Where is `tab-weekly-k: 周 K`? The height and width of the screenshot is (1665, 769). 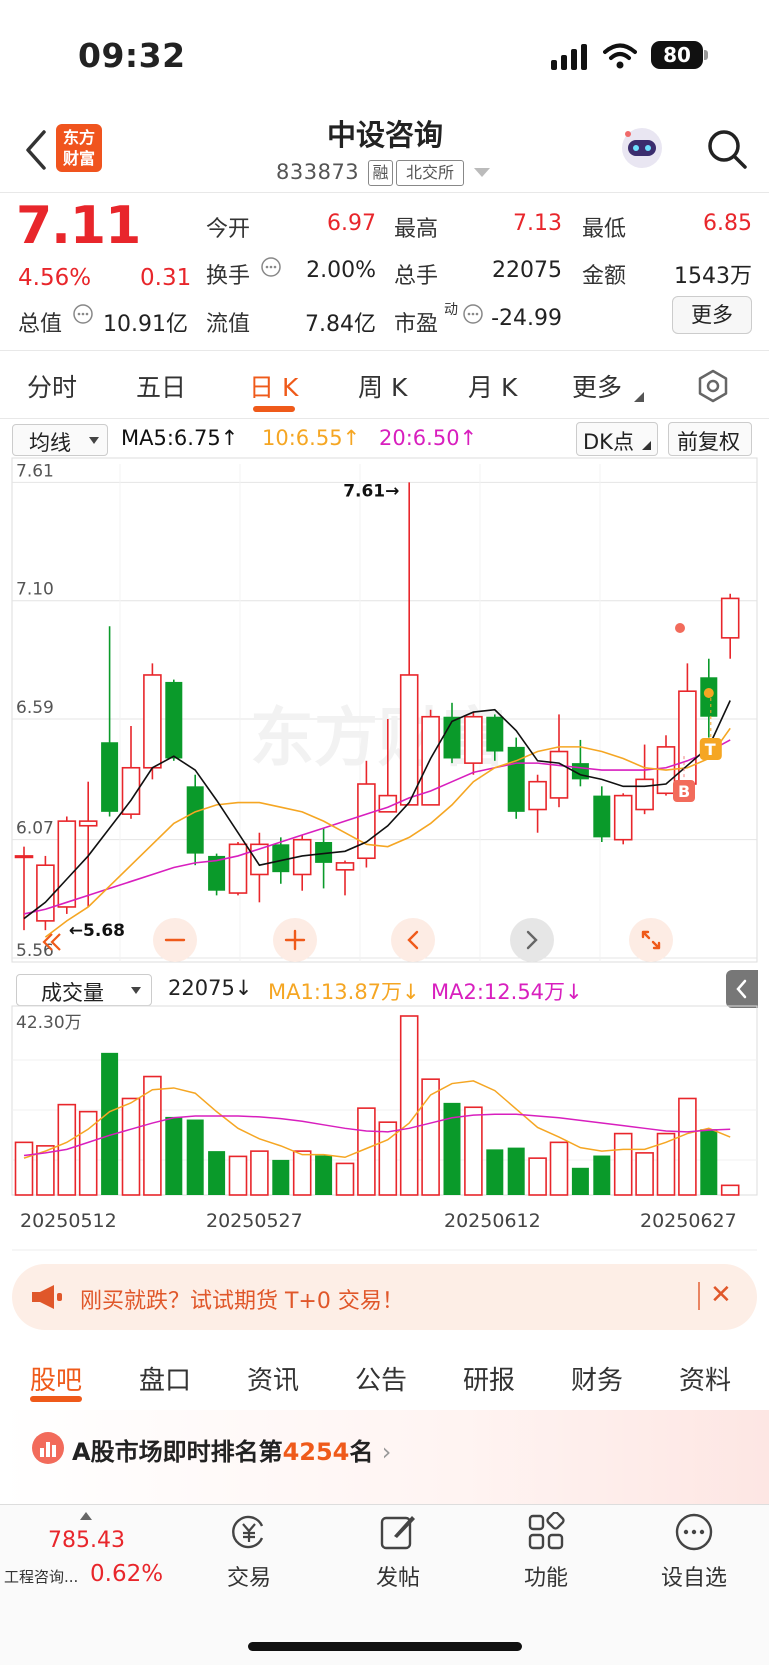
tab-weekly-k: 周 K is located at coordinates (382, 386).